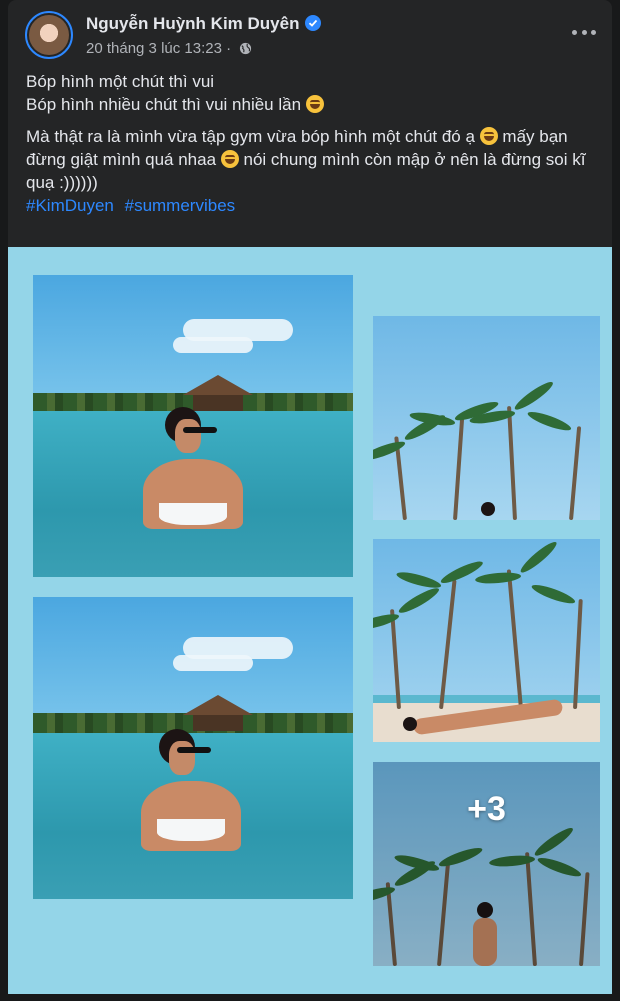 This screenshot has height=1001, width=620. I want to click on more-options-icon, so click(584, 32).